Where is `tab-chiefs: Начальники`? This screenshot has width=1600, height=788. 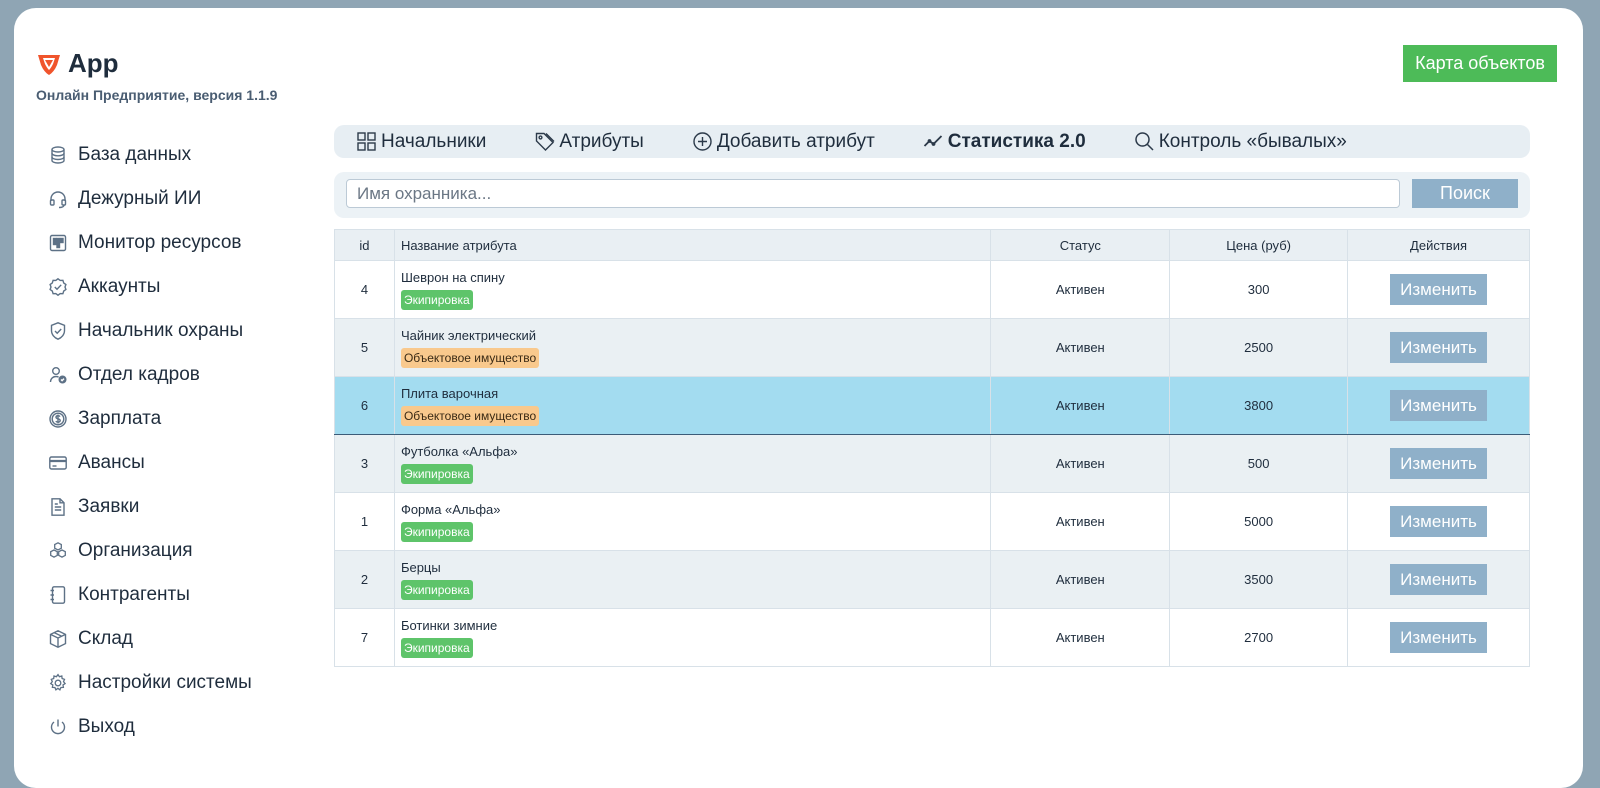 tab-chiefs: Начальники is located at coordinates (421, 142).